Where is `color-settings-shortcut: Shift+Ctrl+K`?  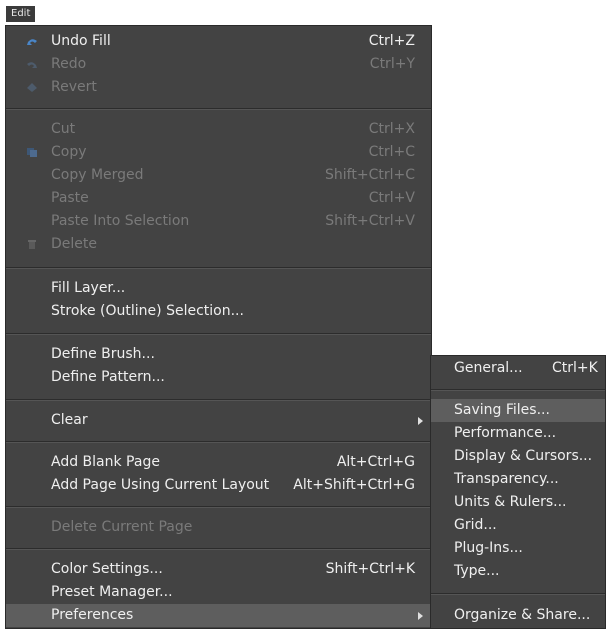
color-settings-shortcut: Shift+Ctrl+K is located at coordinates (370, 569).